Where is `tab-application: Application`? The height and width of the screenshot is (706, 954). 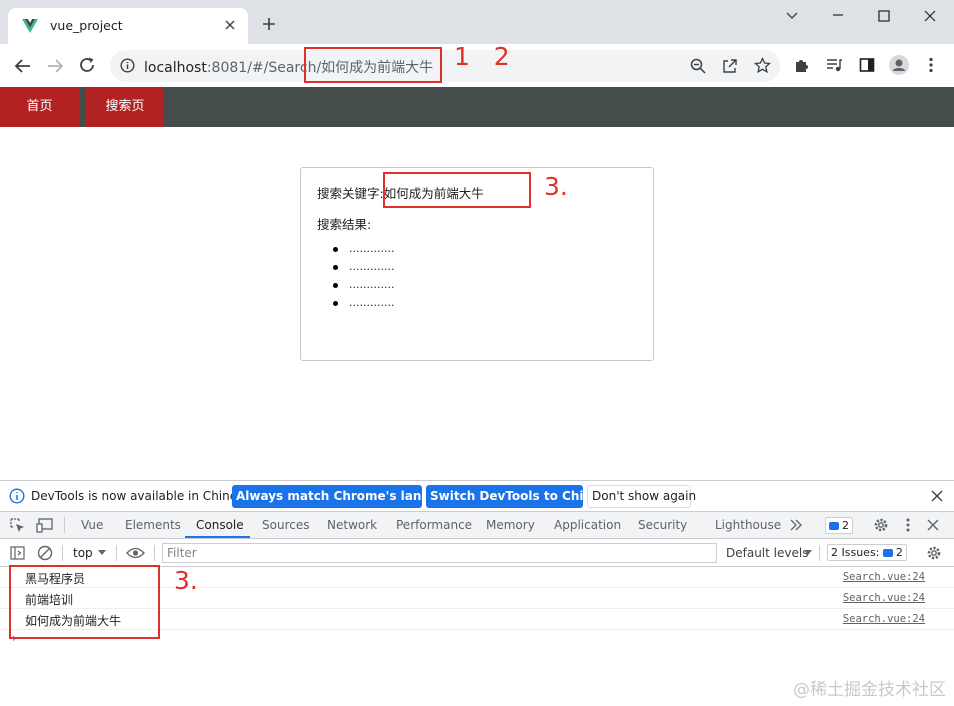 tab-application: Application is located at coordinates (587, 525).